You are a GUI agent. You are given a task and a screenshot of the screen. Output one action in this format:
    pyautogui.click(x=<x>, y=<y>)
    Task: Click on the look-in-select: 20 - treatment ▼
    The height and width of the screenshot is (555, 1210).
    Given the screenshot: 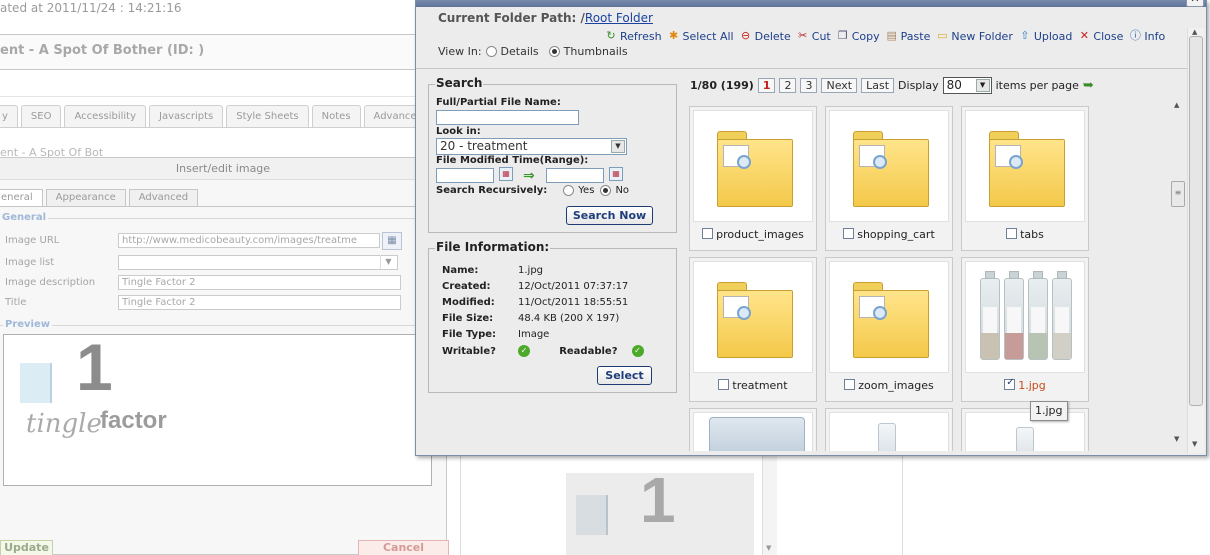 What is the action you would take?
    pyautogui.click(x=531, y=146)
    